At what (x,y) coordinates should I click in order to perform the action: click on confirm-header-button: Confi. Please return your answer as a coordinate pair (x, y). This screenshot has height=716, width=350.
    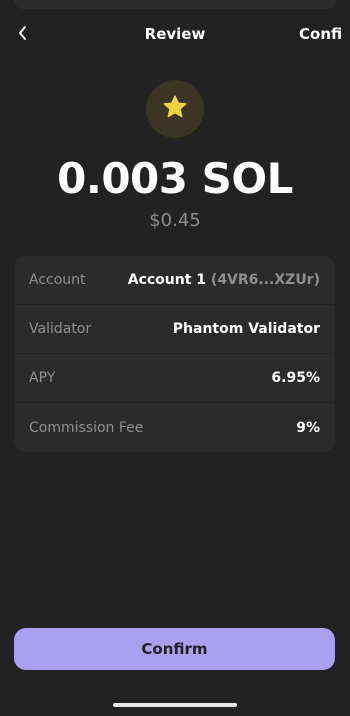
    Looking at the image, I should click on (320, 34).